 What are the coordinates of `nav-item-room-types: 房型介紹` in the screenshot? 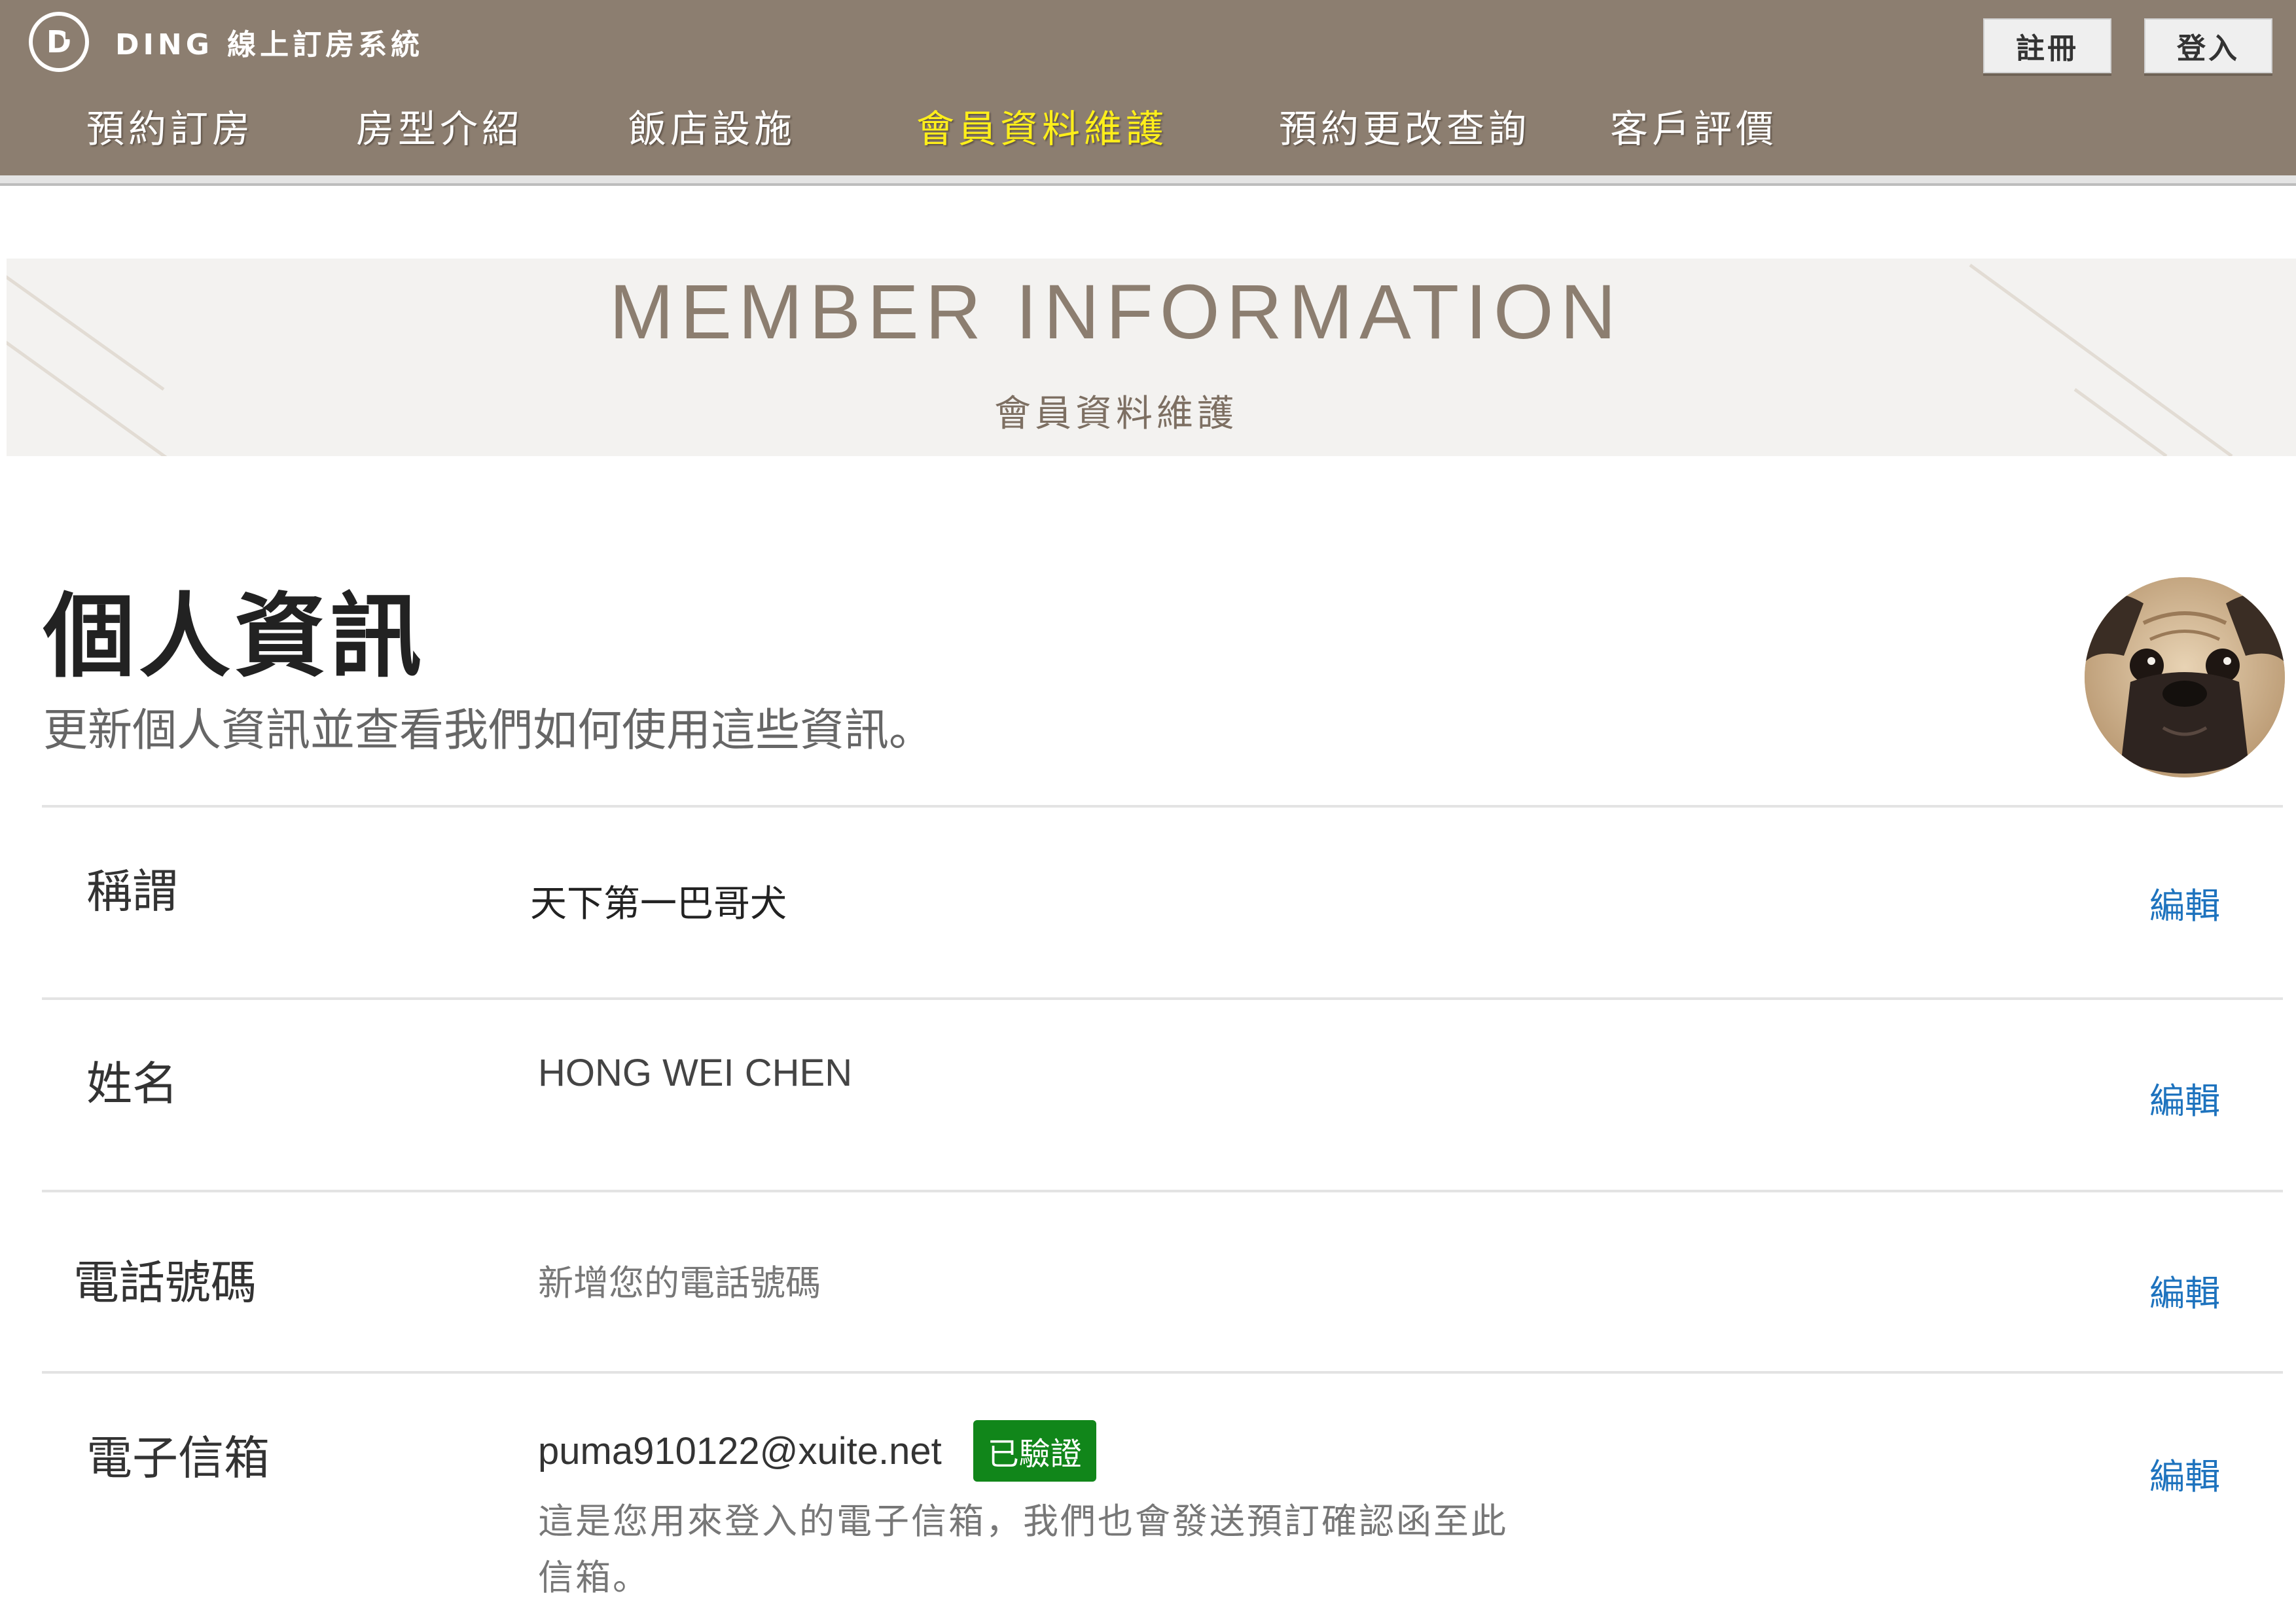 It's located at (440, 126).